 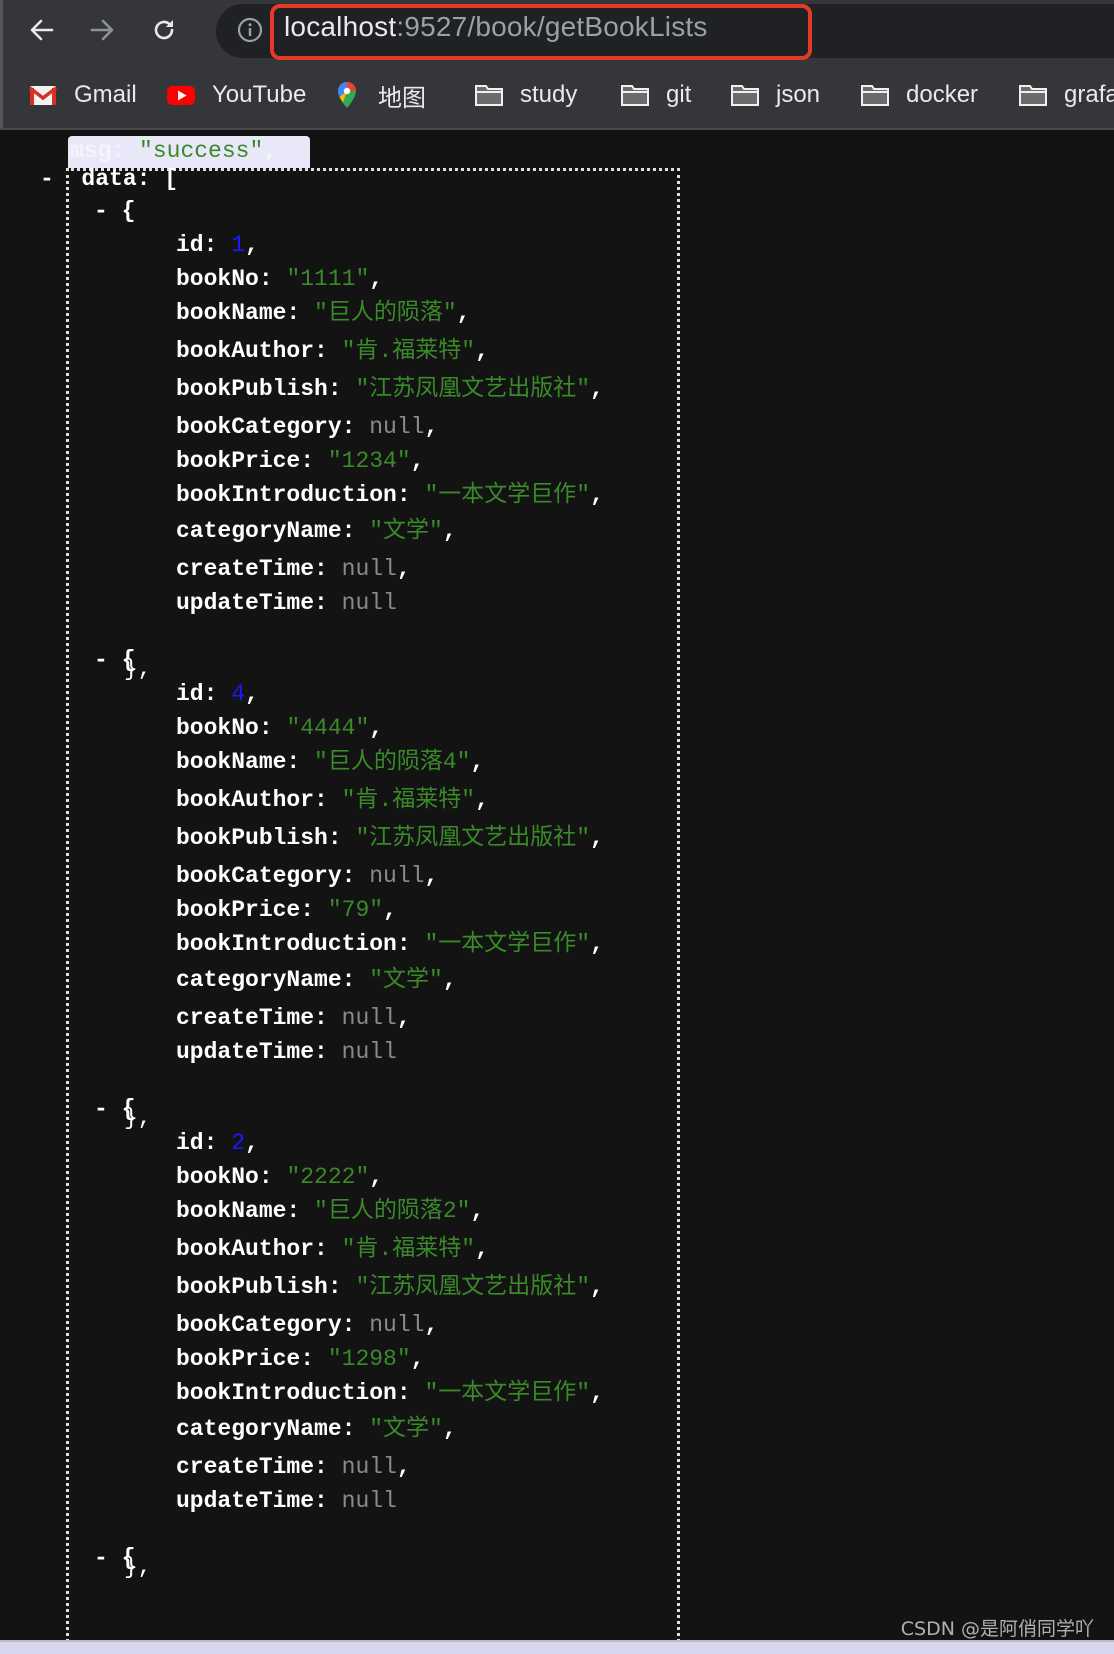 I want to click on bookmark-folder-grafana: grafa, so click(x=1066, y=95).